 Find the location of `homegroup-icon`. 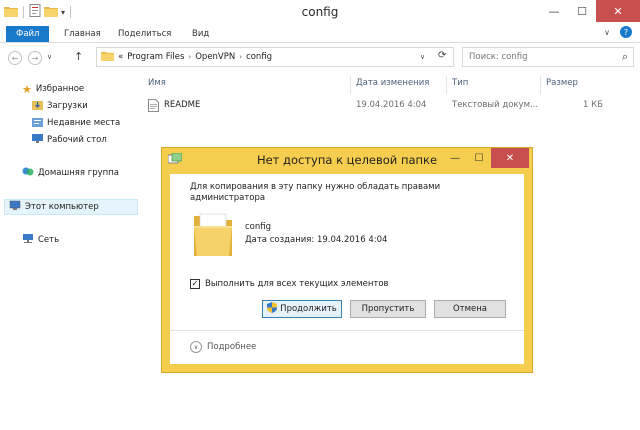

homegroup-icon is located at coordinates (28, 173).